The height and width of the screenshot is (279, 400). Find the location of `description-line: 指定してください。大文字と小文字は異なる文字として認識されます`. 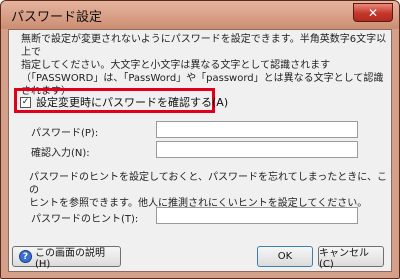

description-line: 指定してください。大文字と小文字は異なる文字として認識されます is located at coordinates (176, 65).